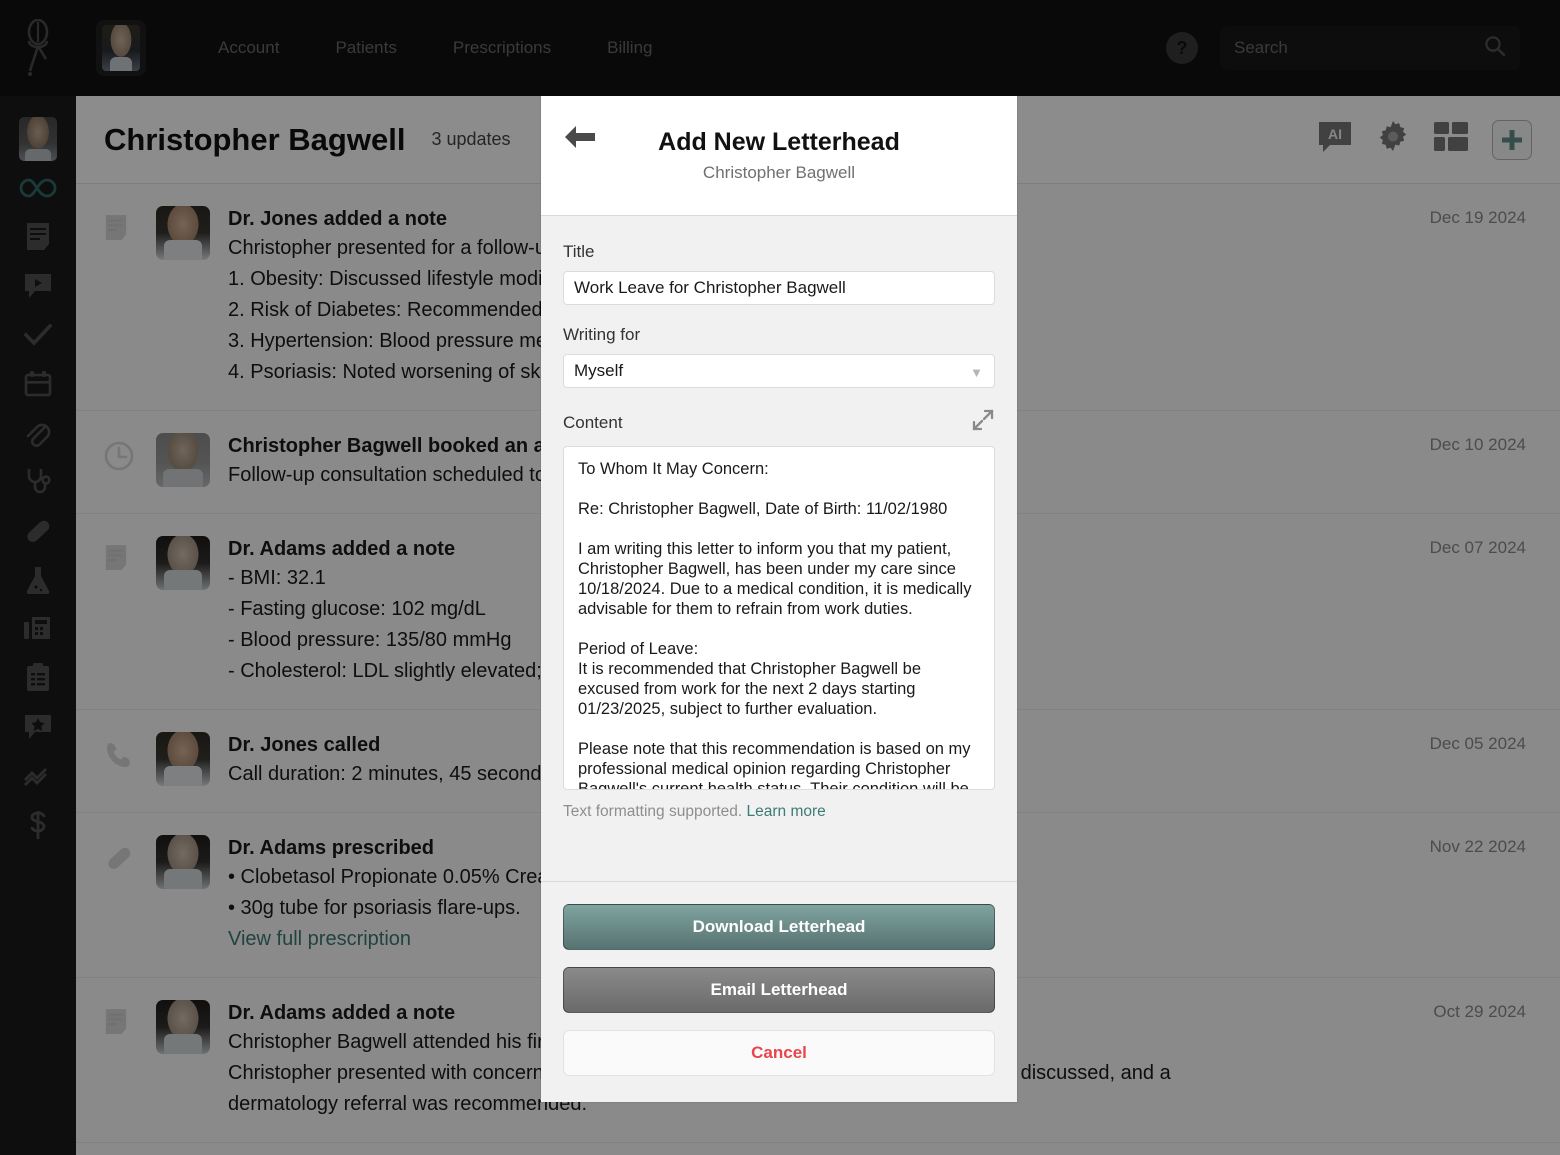  I want to click on chevron-down-icon: ▼, so click(976, 372).